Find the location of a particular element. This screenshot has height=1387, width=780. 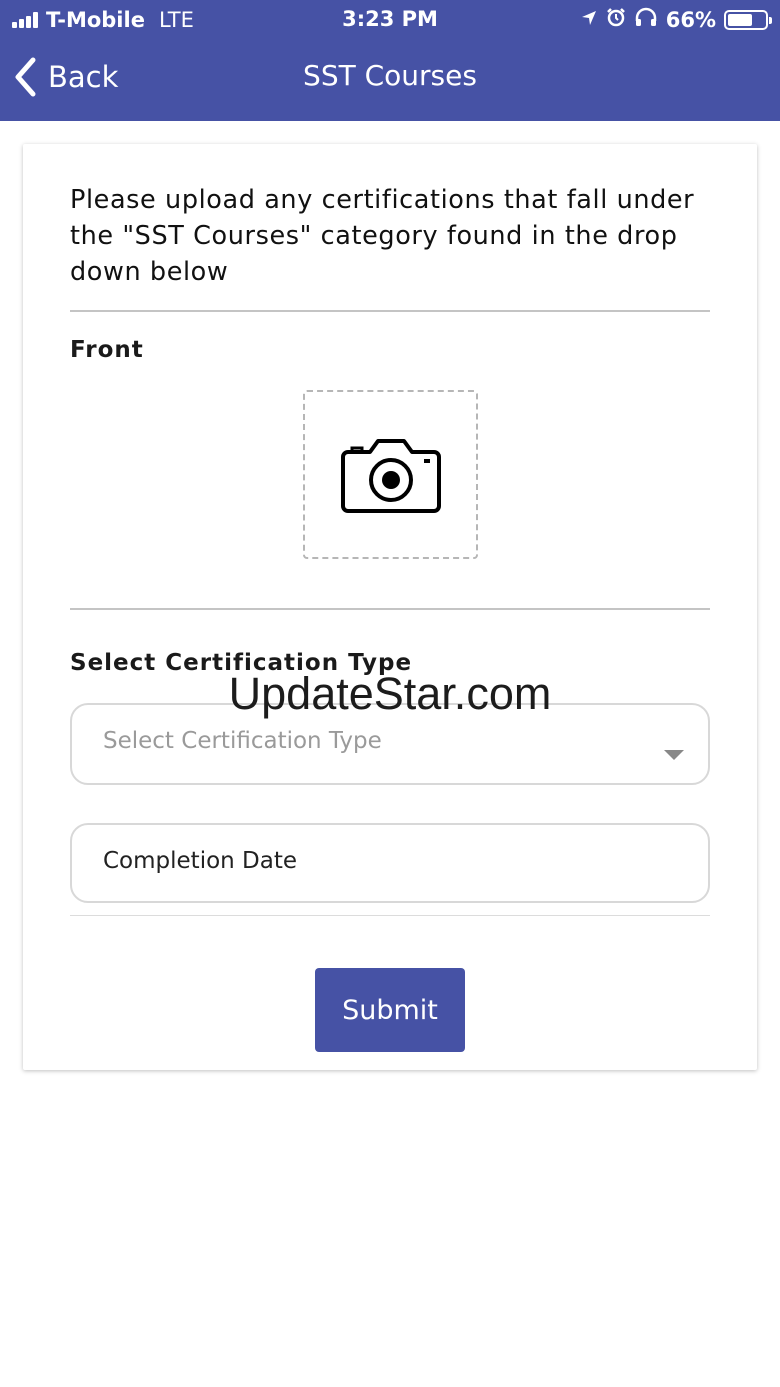

completion-date-field: Completion Date is located at coordinates (390, 863).